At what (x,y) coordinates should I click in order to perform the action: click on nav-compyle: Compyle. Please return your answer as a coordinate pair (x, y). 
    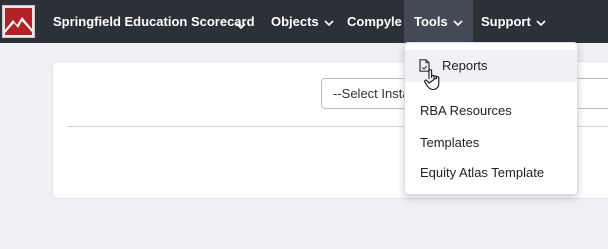
    Looking at the image, I should click on (374, 21).